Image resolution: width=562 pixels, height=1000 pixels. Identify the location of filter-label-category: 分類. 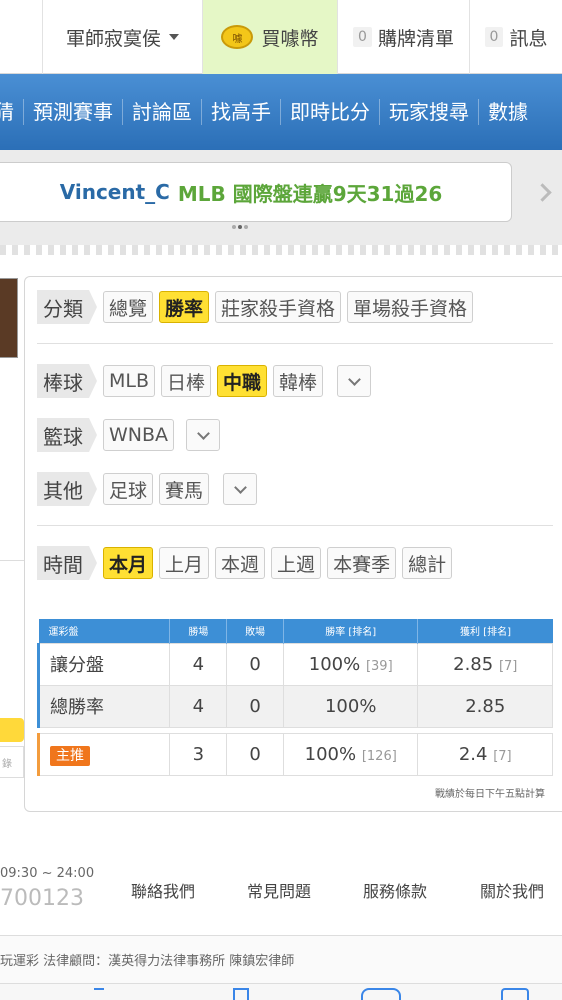
(67, 307).